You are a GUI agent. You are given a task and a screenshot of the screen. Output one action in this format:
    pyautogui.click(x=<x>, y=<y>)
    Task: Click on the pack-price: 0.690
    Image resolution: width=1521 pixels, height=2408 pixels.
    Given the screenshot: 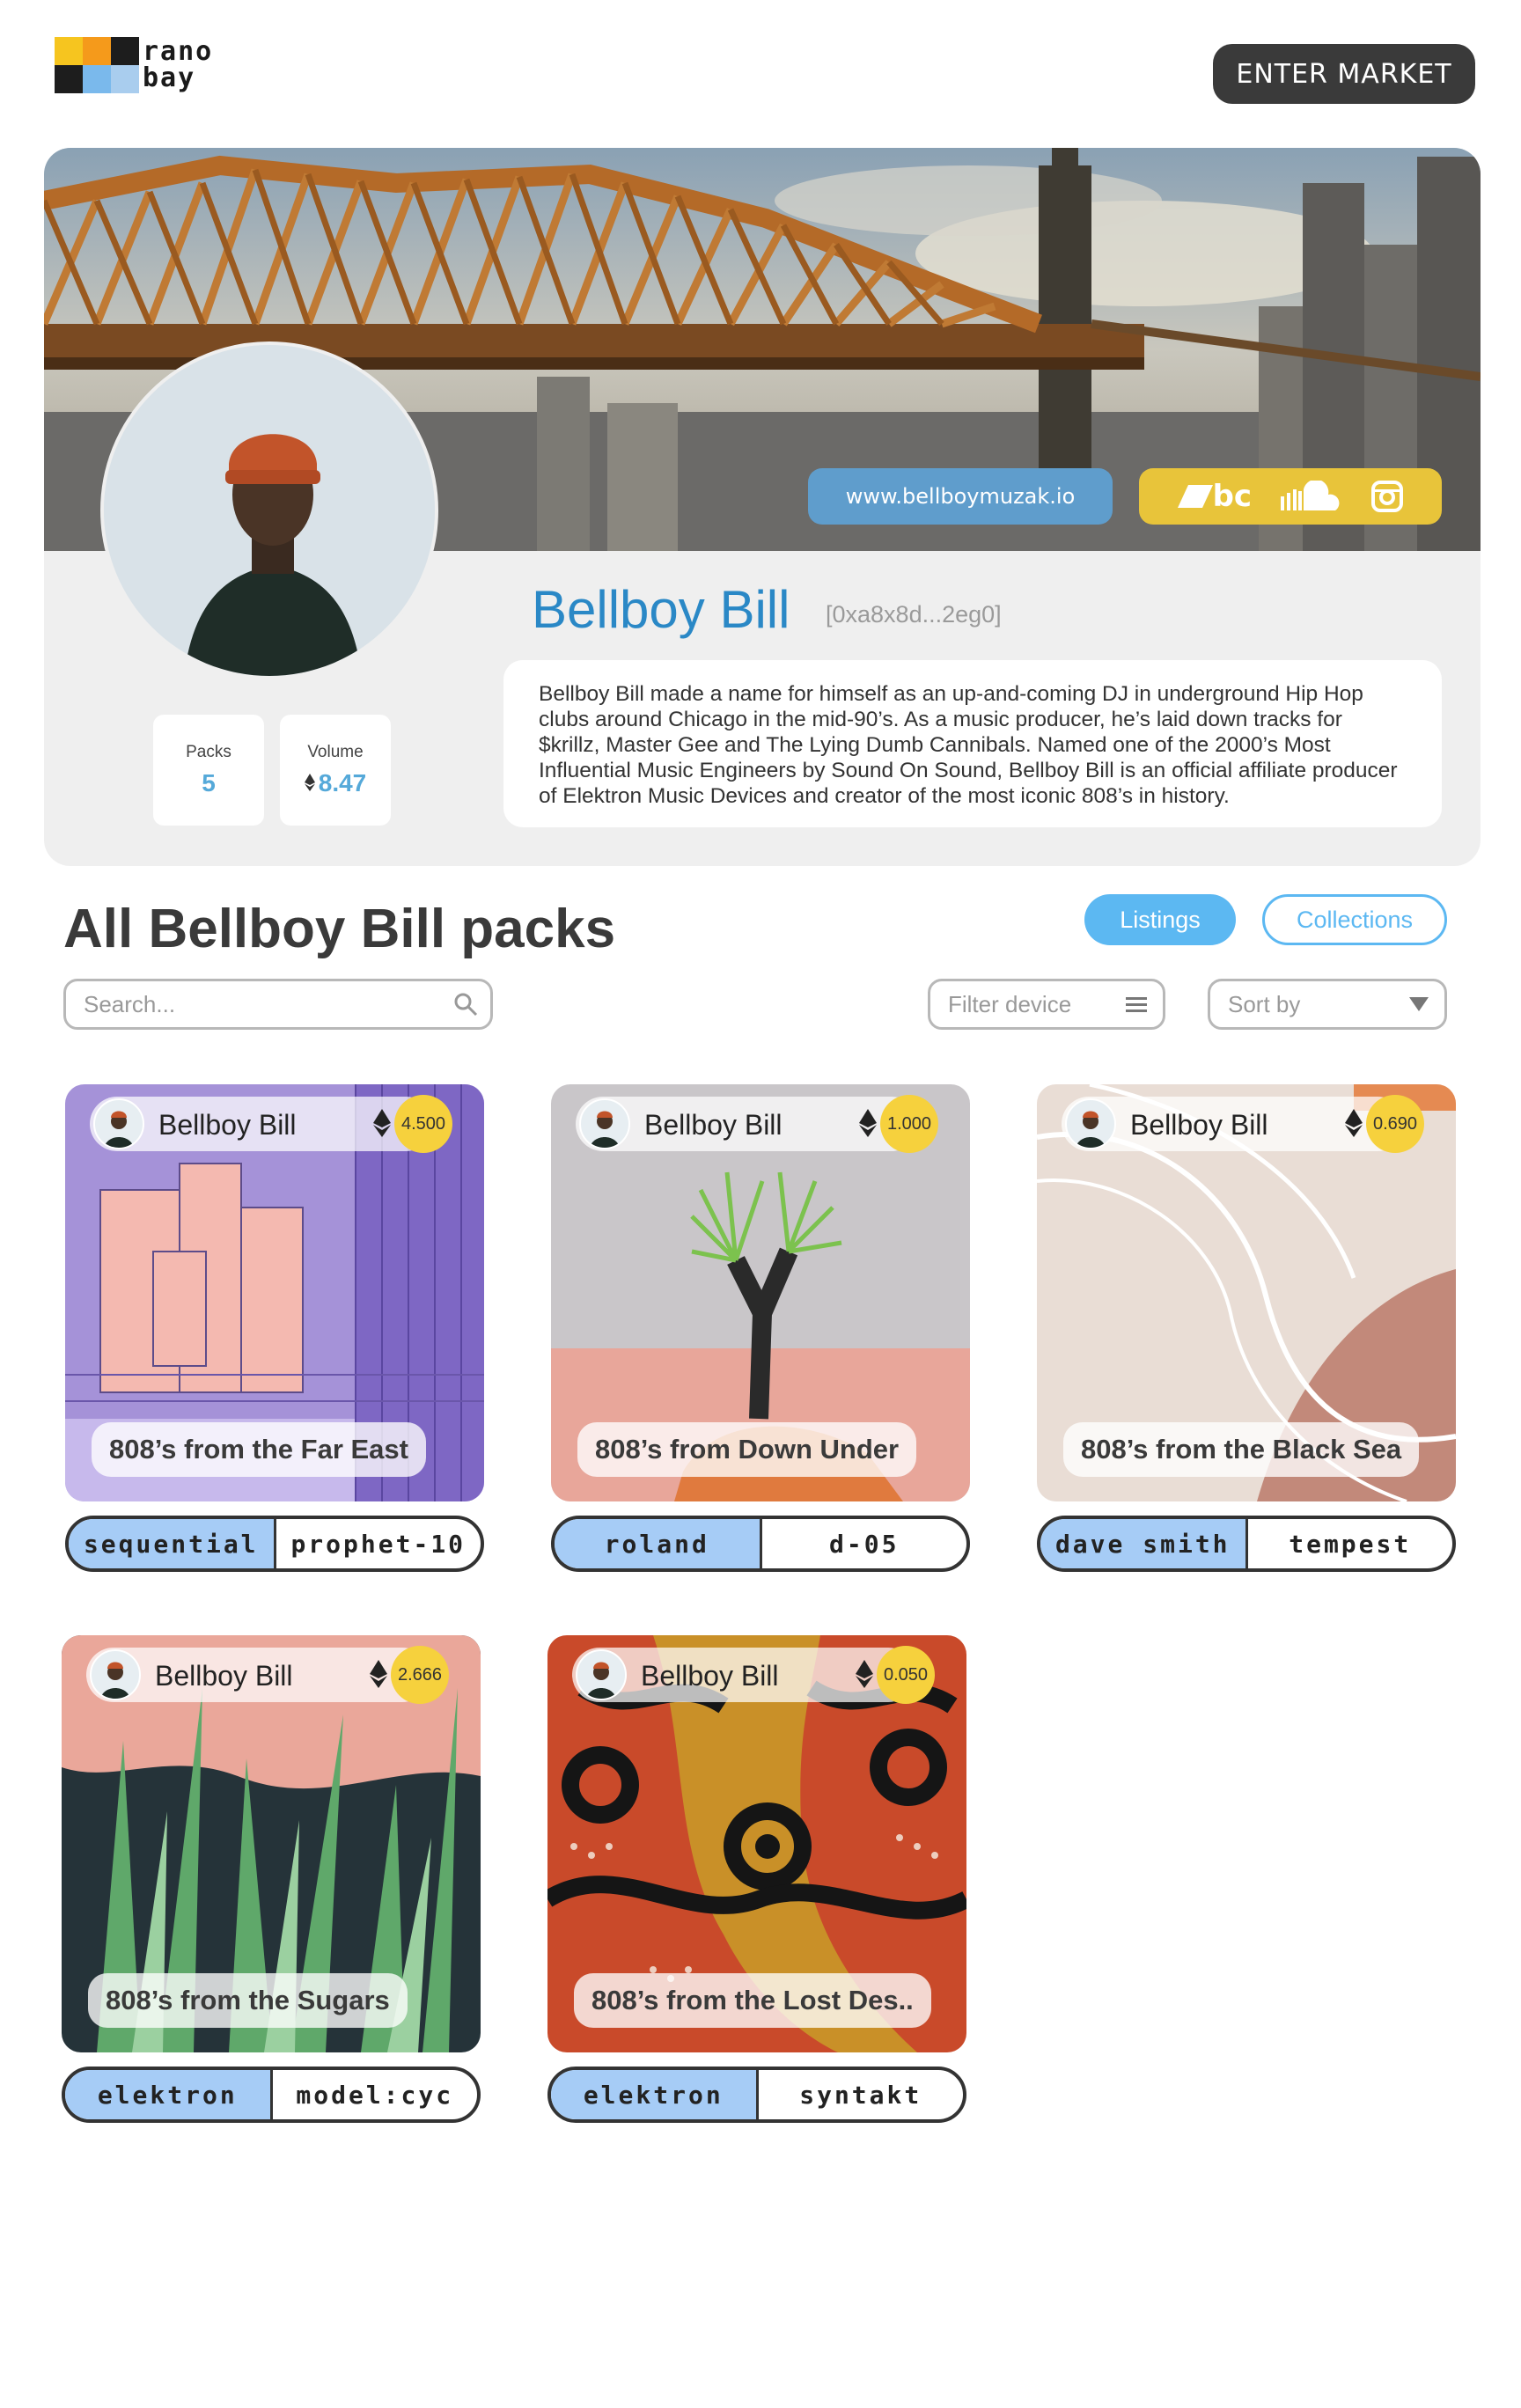 What is the action you would take?
    pyautogui.click(x=1395, y=1124)
    